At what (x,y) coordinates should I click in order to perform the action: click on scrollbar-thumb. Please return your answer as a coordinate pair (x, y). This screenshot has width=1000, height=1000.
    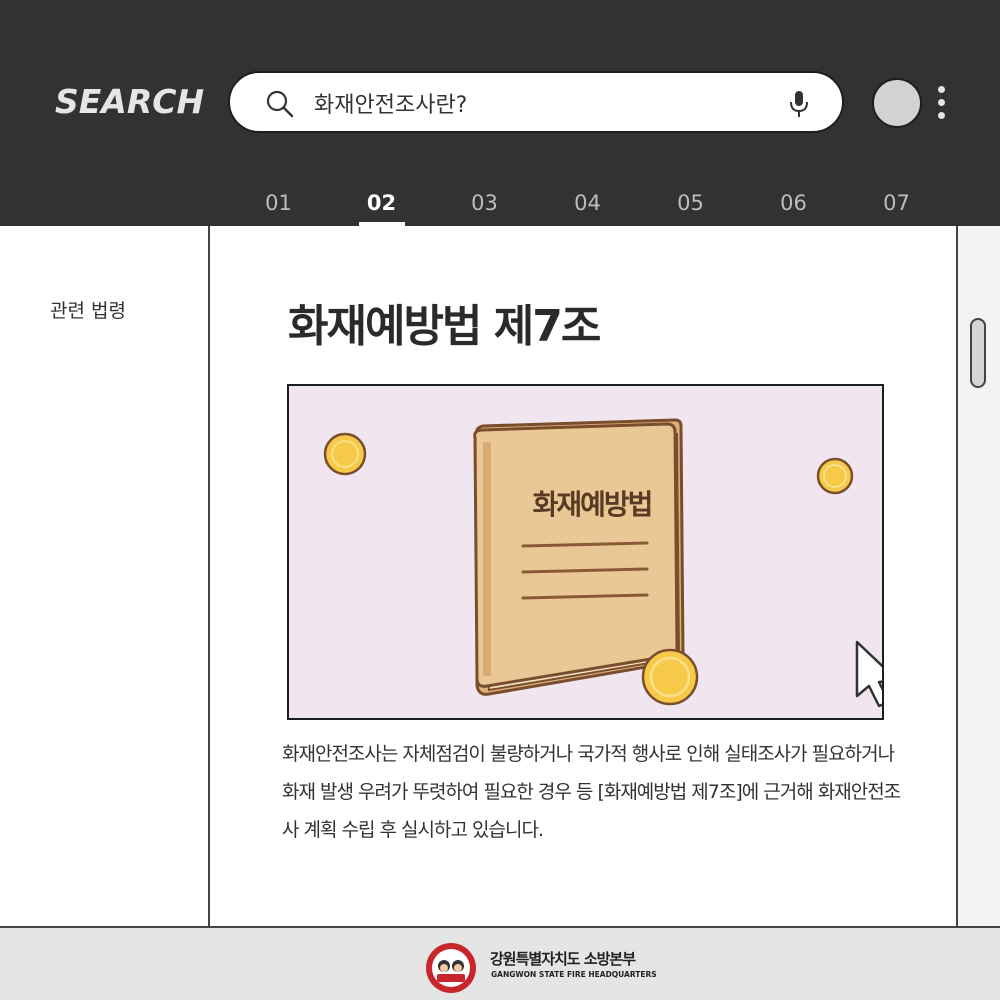
    Looking at the image, I should click on (978, 353).